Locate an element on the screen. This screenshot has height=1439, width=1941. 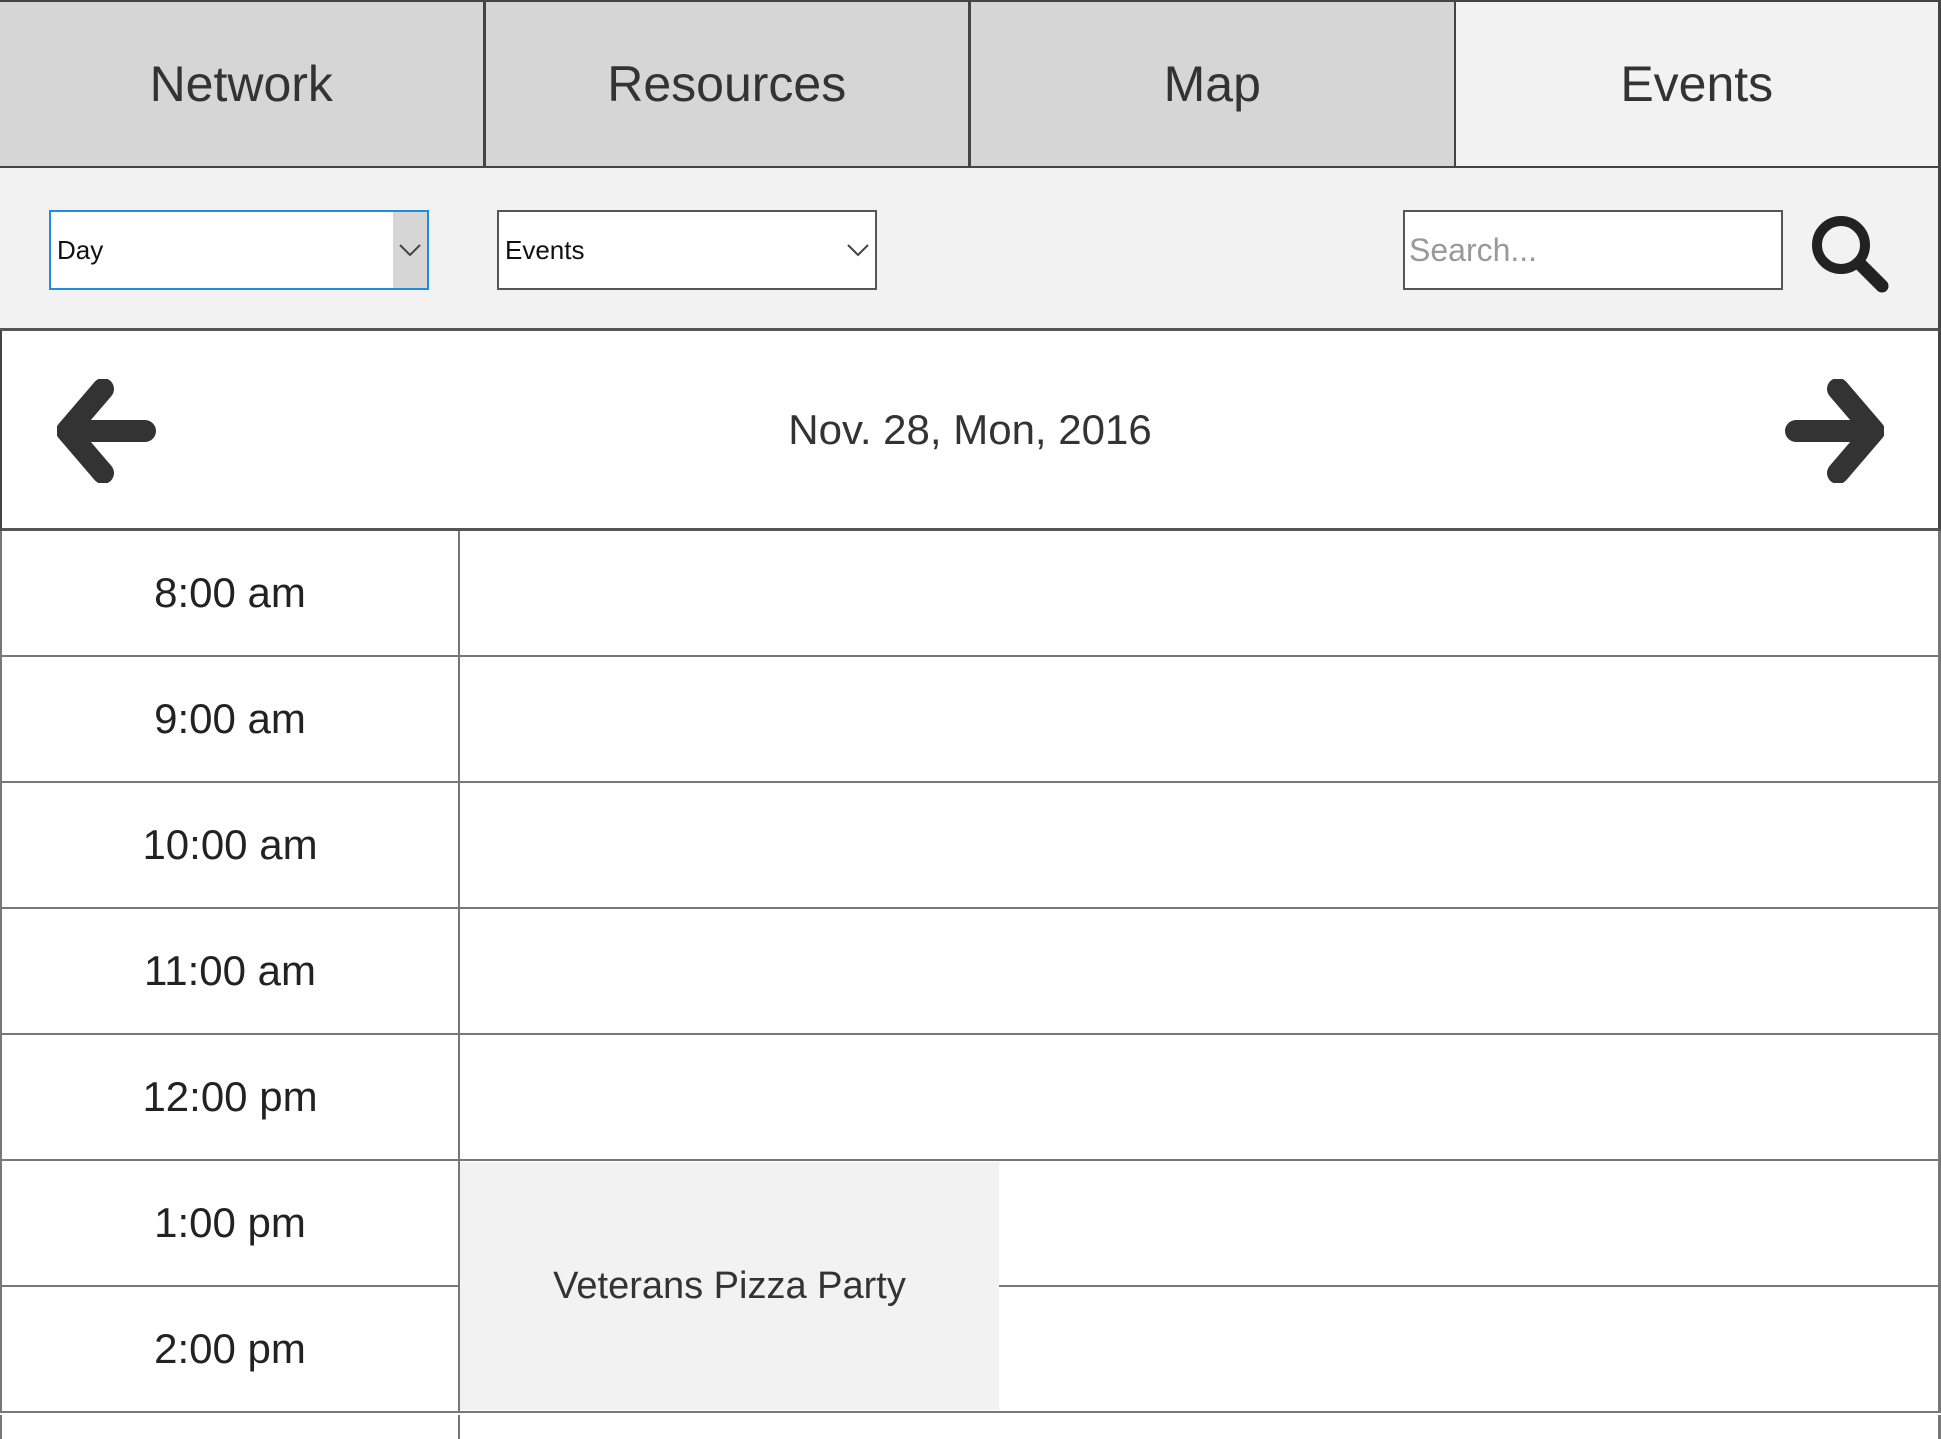
arrow-left-icon is located at coordinates (106, 431).